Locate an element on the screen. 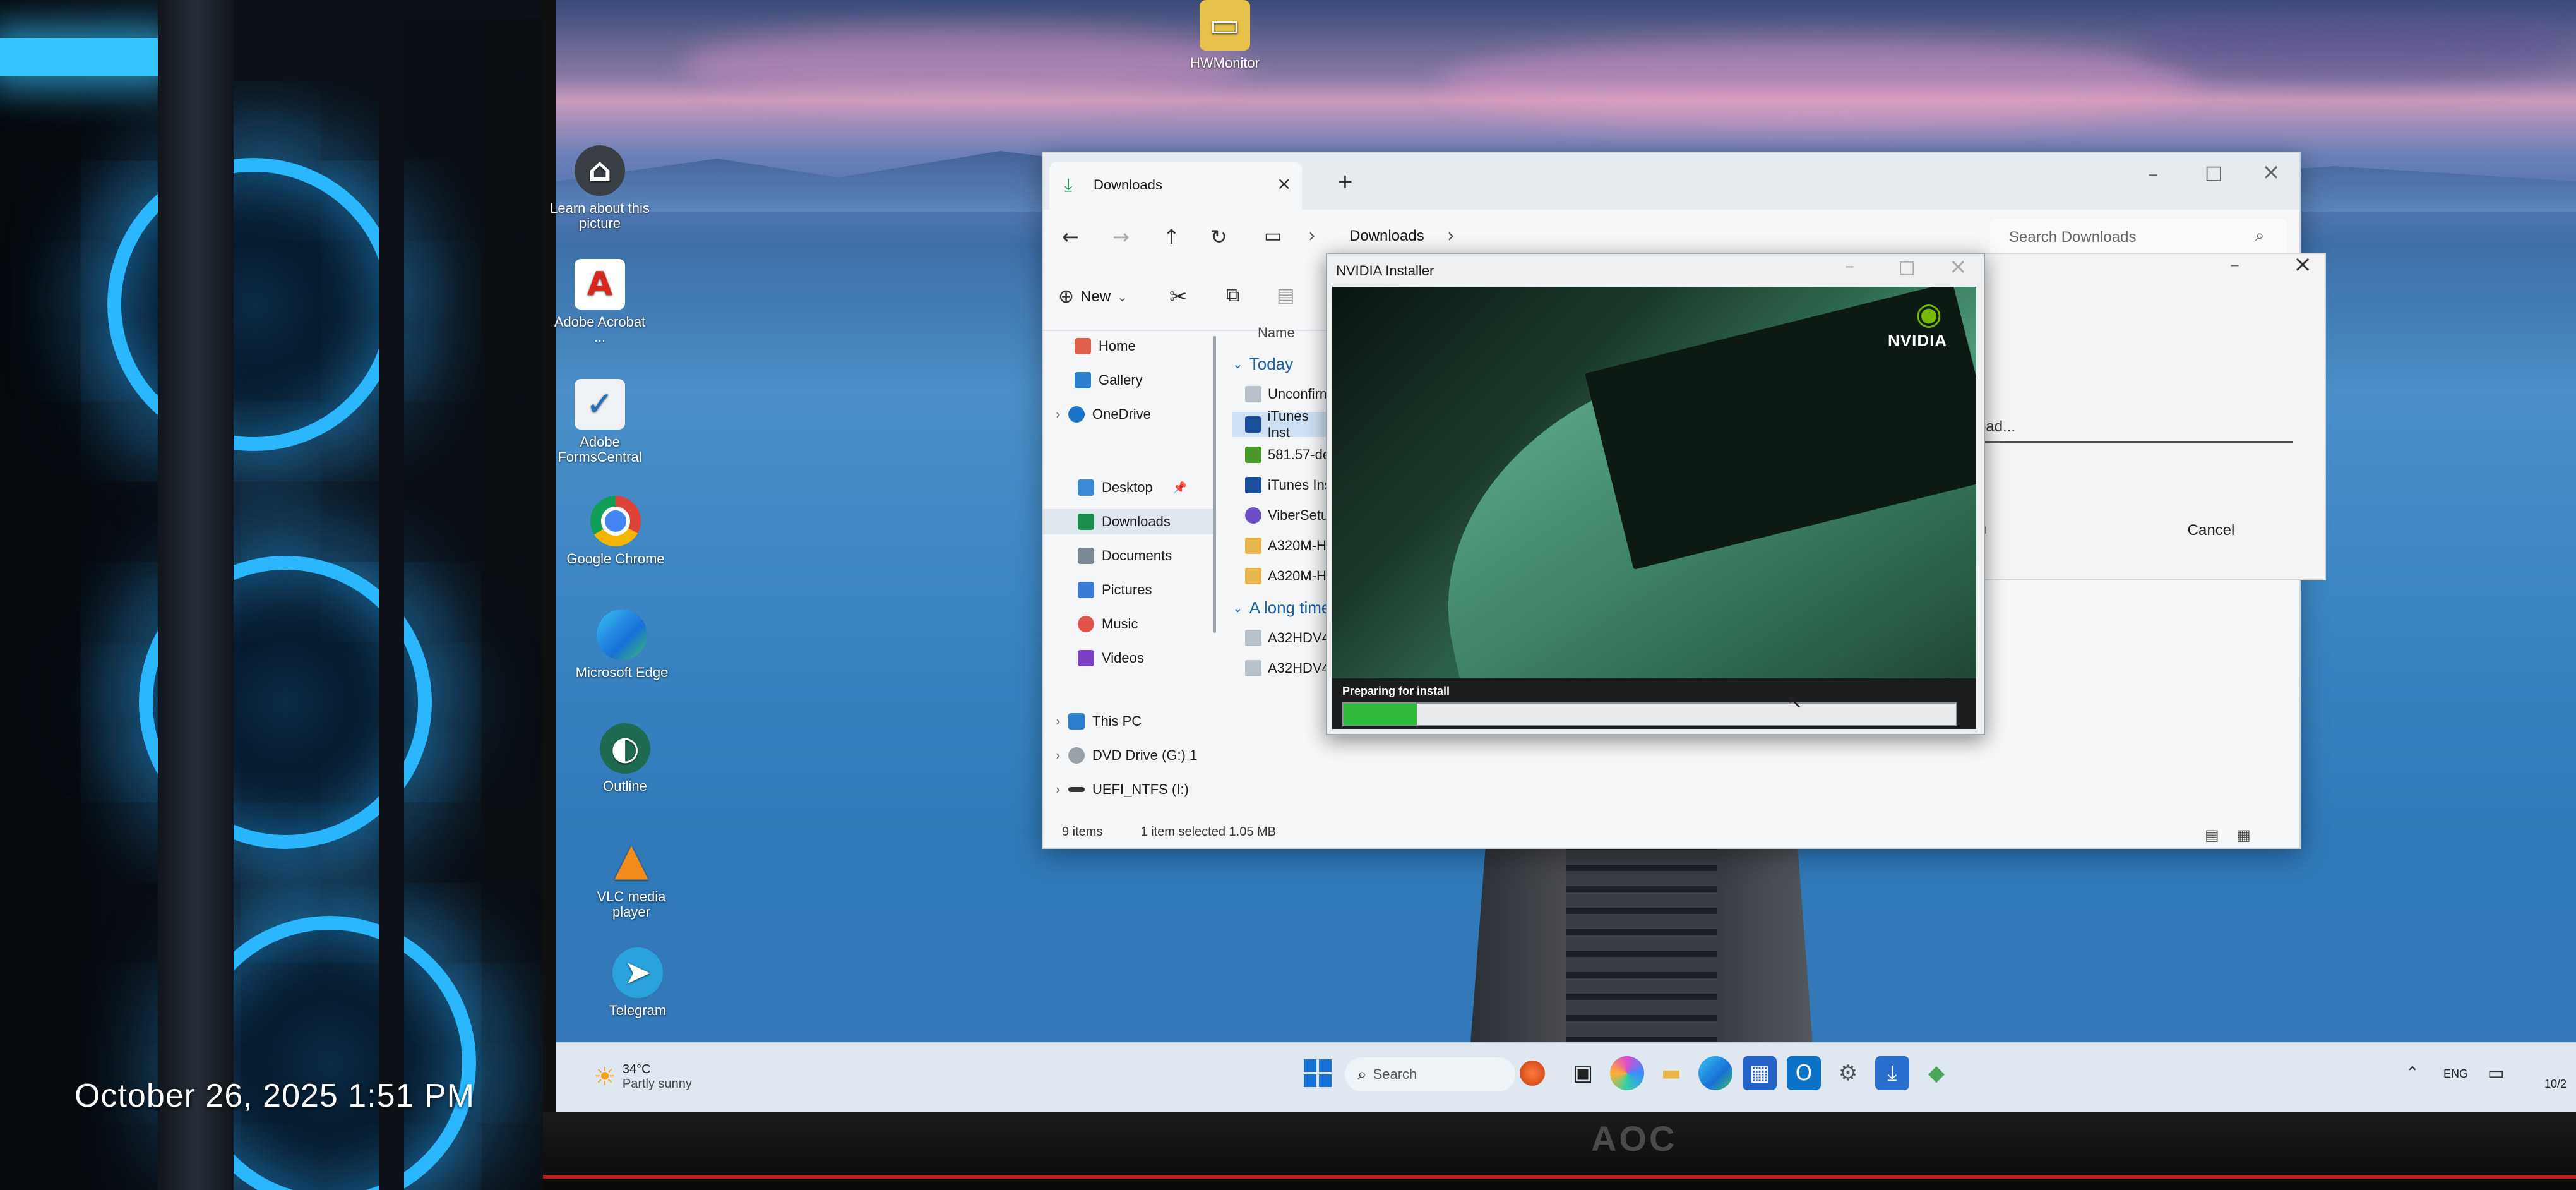 The height and width of the screenshot is (1190, 2576). new-tab-button: + is located at coordinates (1345, 181).